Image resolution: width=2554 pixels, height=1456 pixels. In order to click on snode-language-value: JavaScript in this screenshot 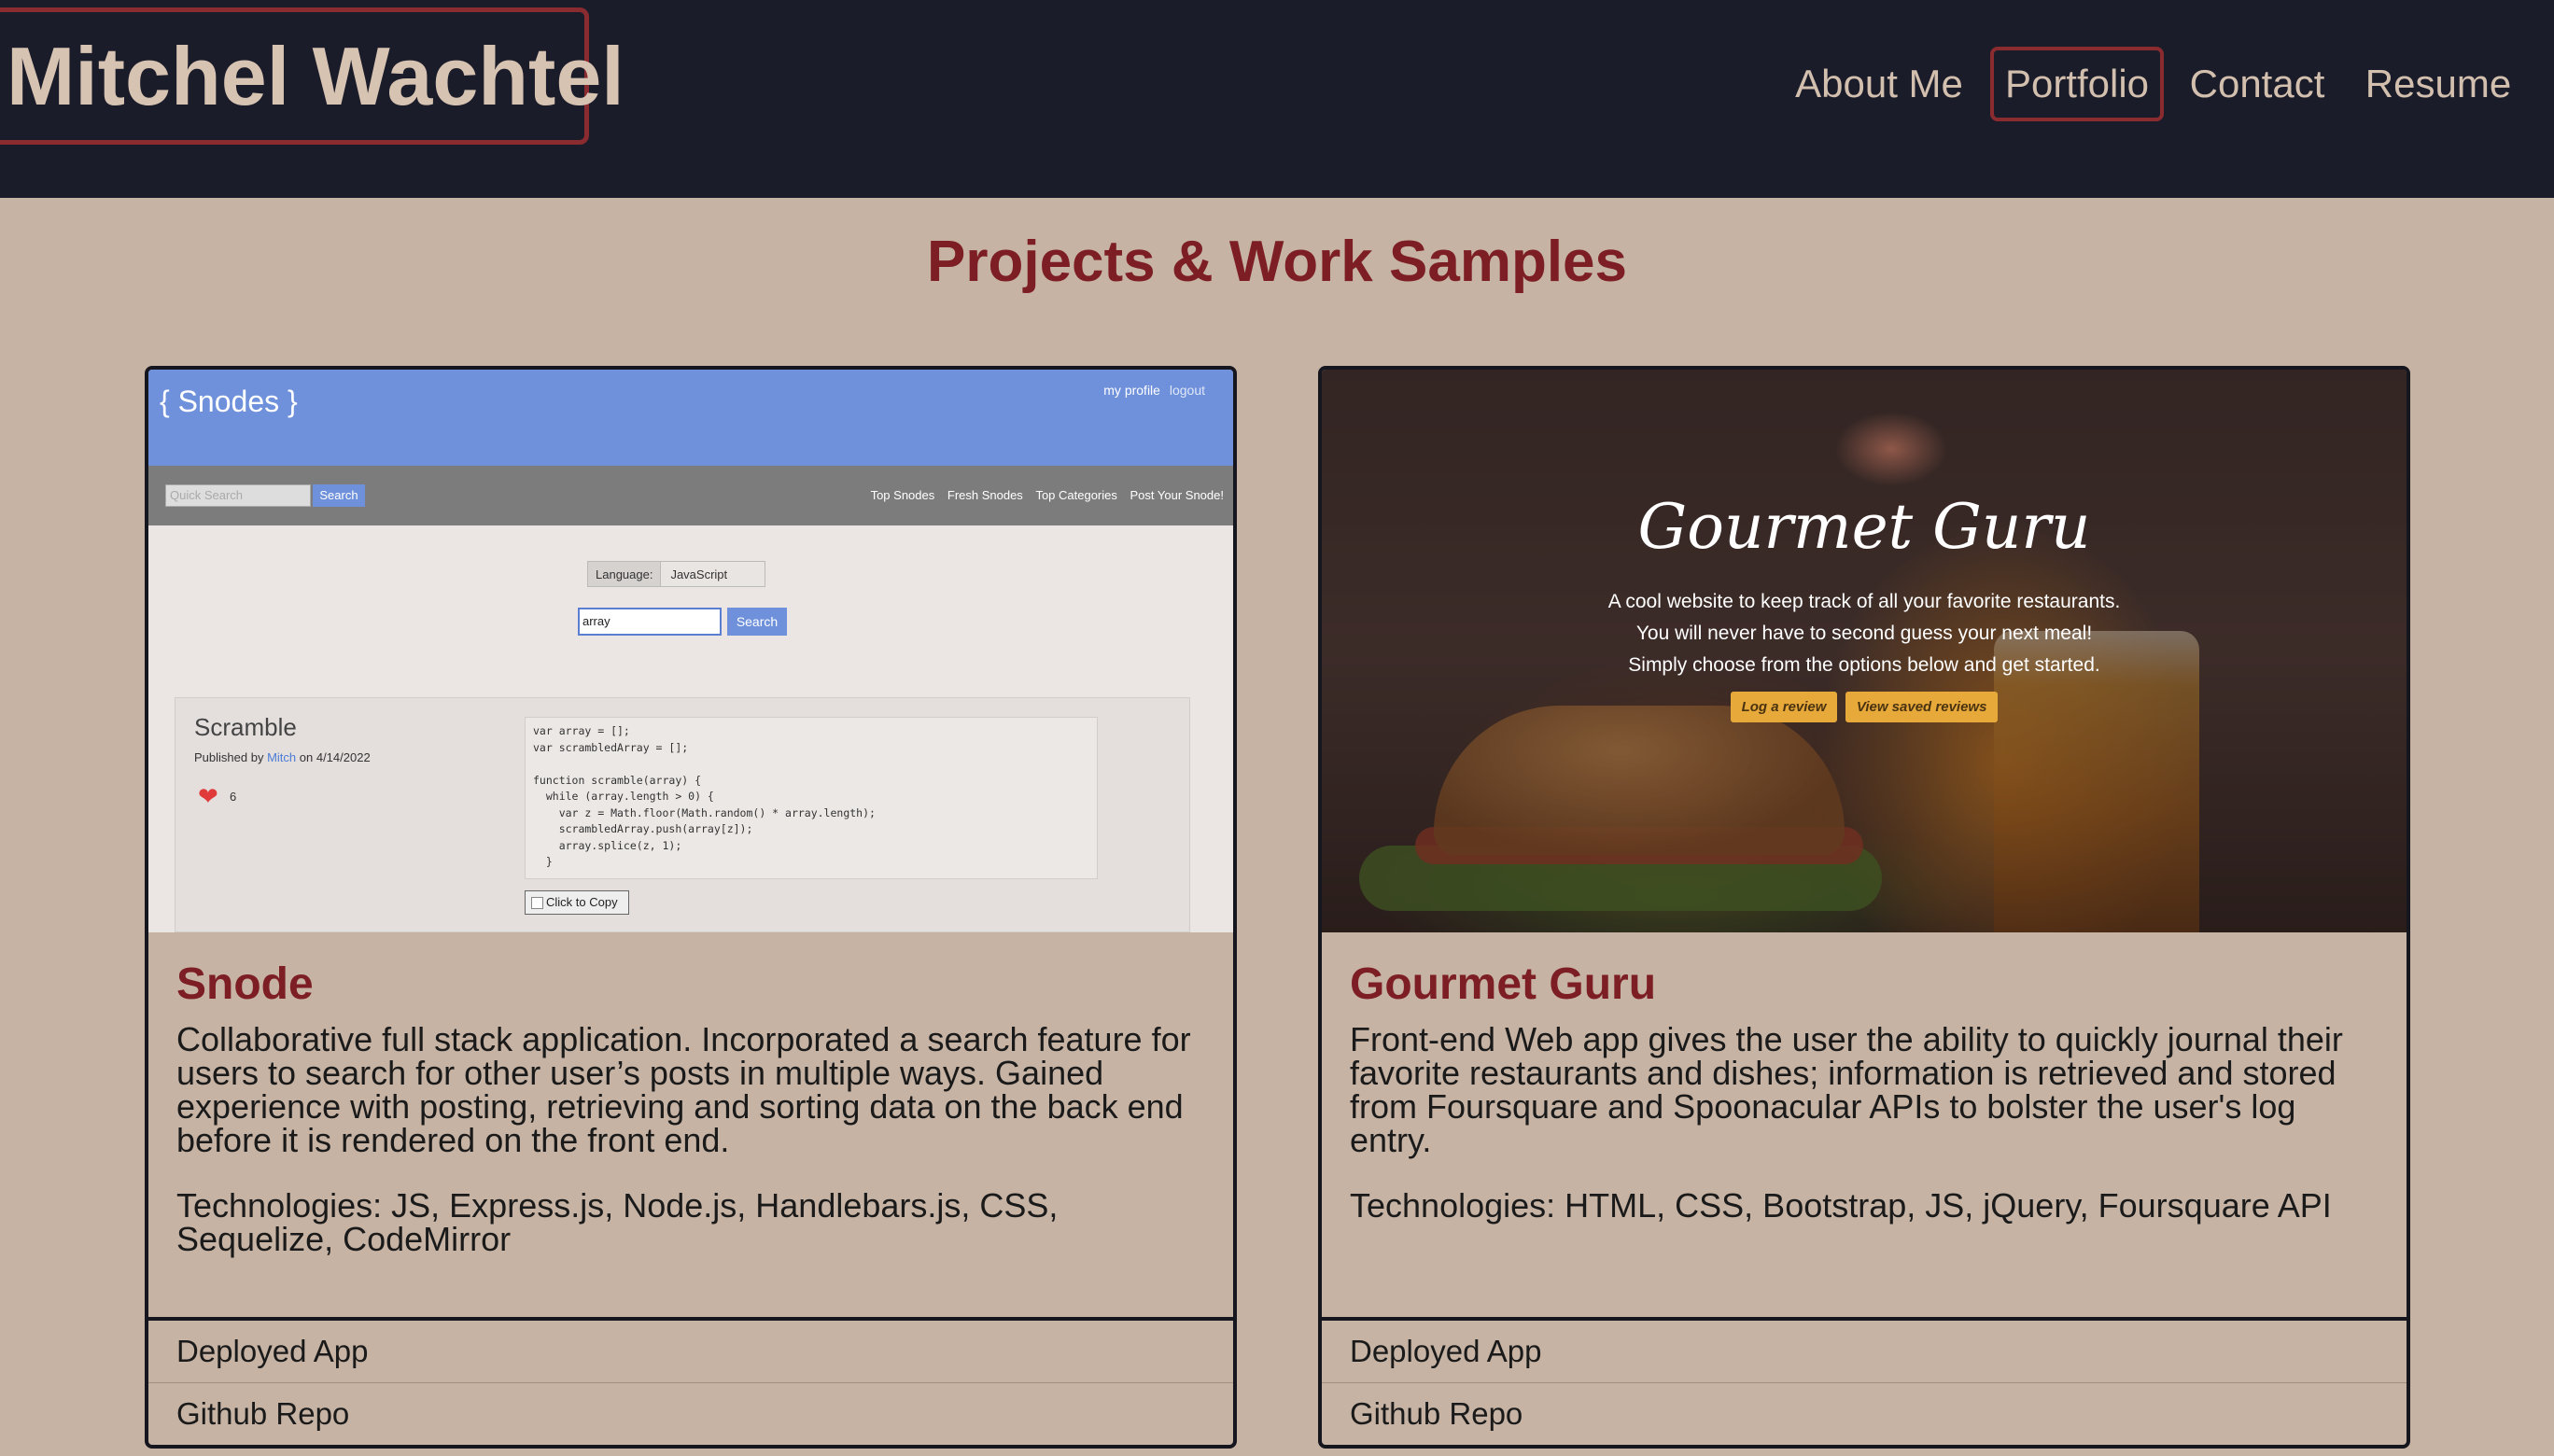, I will do `click(713, 574)`.